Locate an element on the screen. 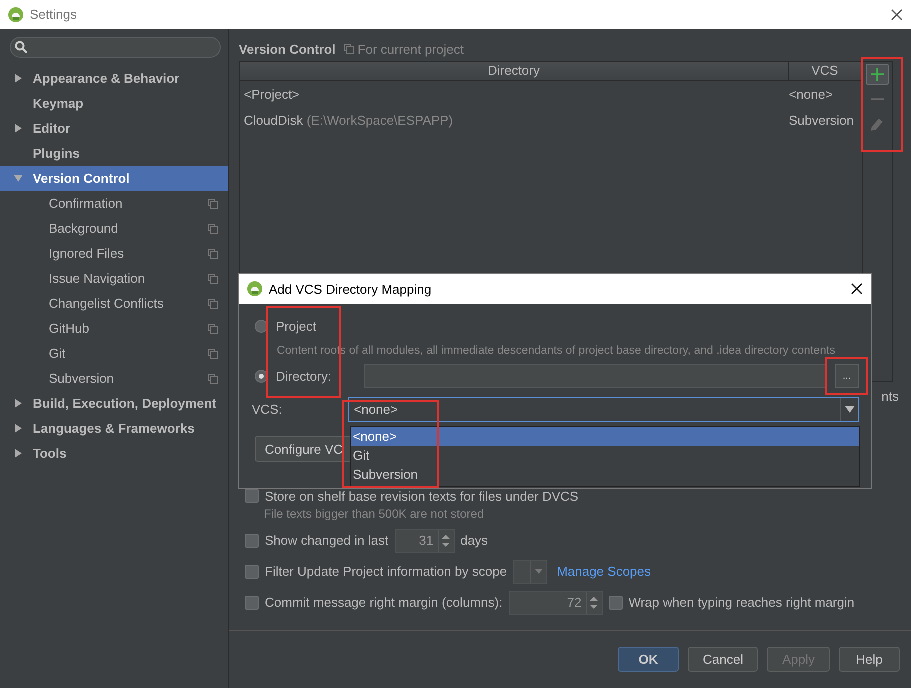 The width and height of the screenshot is (911, 688). tree-item: Git is located at coordinates (114, 353).